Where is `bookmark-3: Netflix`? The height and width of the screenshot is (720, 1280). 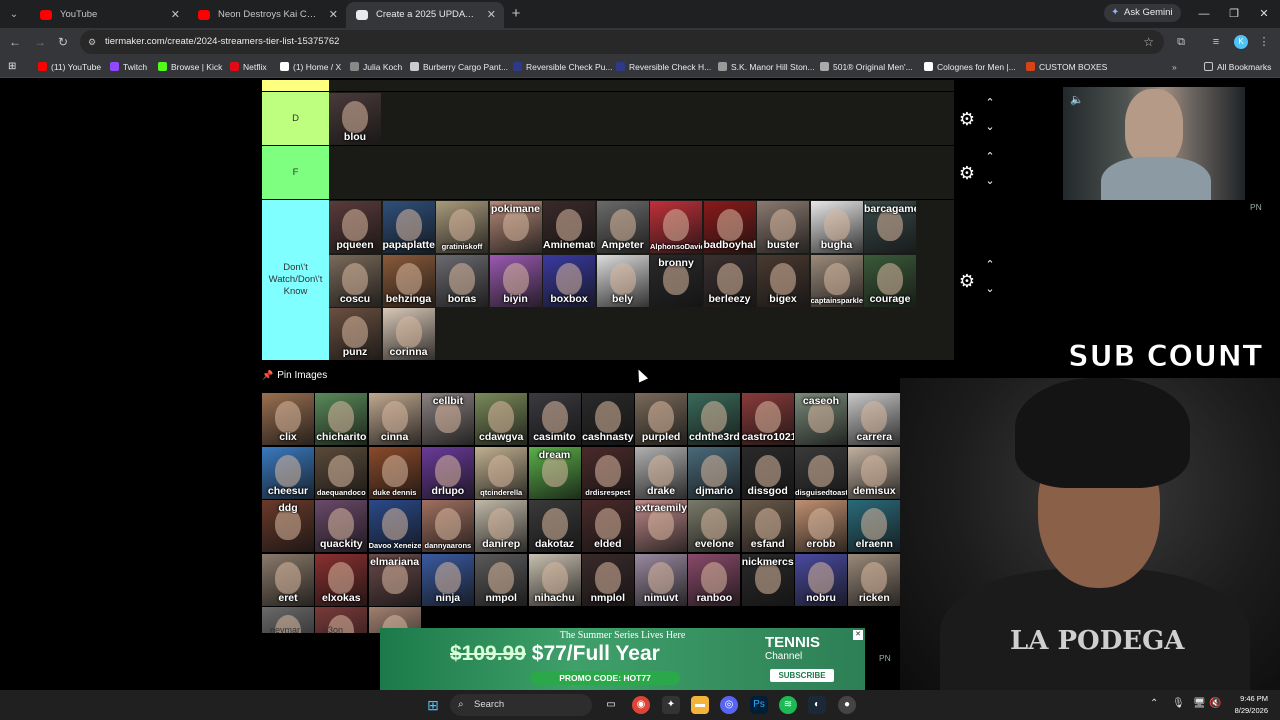
bookmark-3: Netflix is located at coordinates (248, 67).